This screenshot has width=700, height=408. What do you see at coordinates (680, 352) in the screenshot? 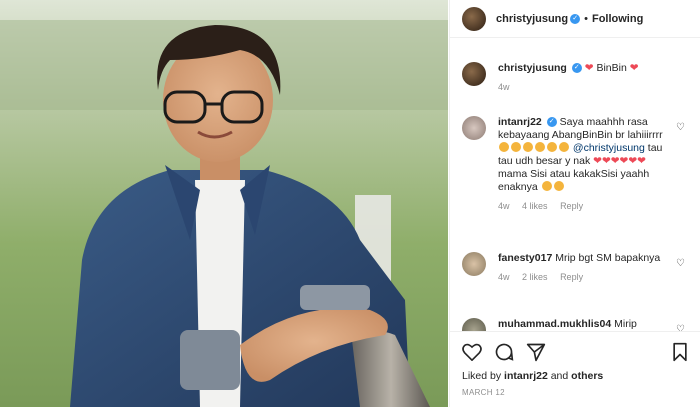
I see `bookmark-icon` at bounding box center [680, 352].